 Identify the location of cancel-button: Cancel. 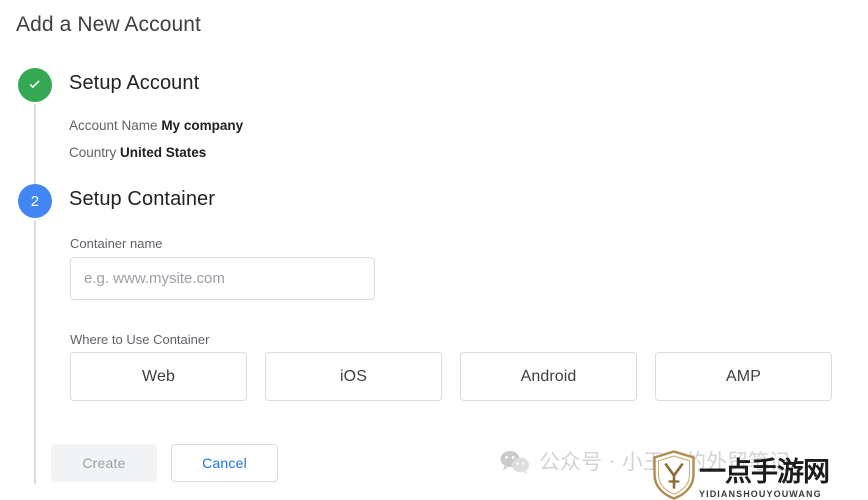
(224, 463).